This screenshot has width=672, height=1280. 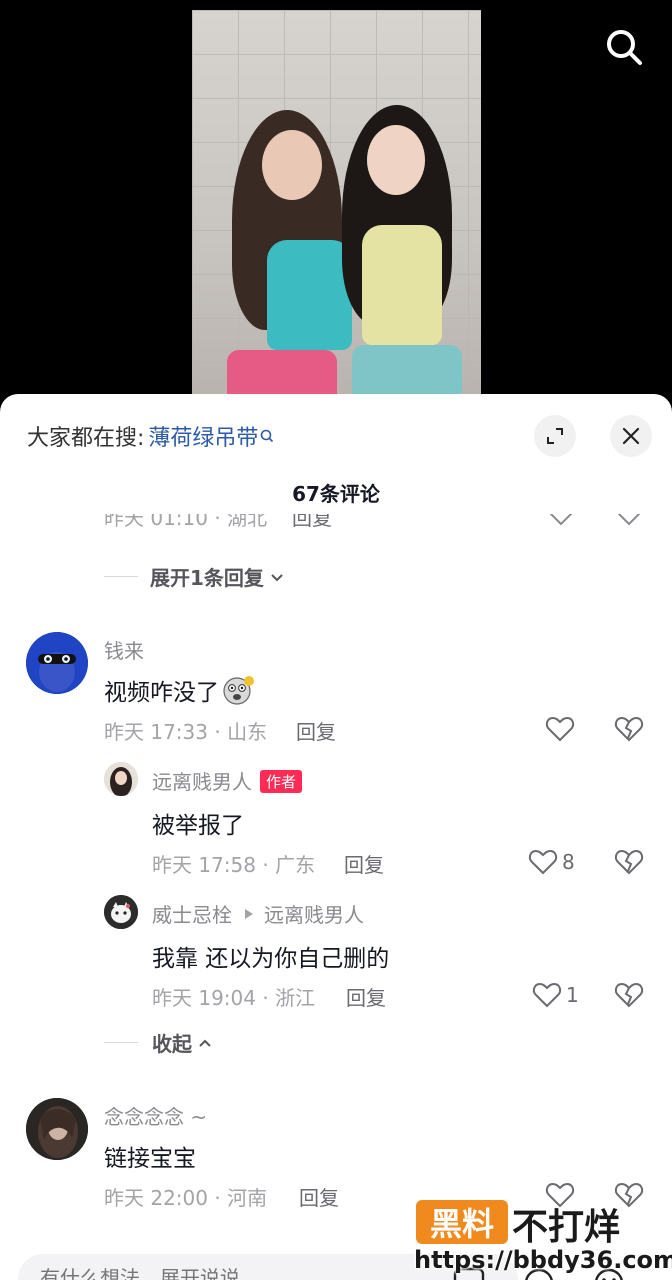 I want to click on partial-reply-button: 回复, so click(x=312, y=522).